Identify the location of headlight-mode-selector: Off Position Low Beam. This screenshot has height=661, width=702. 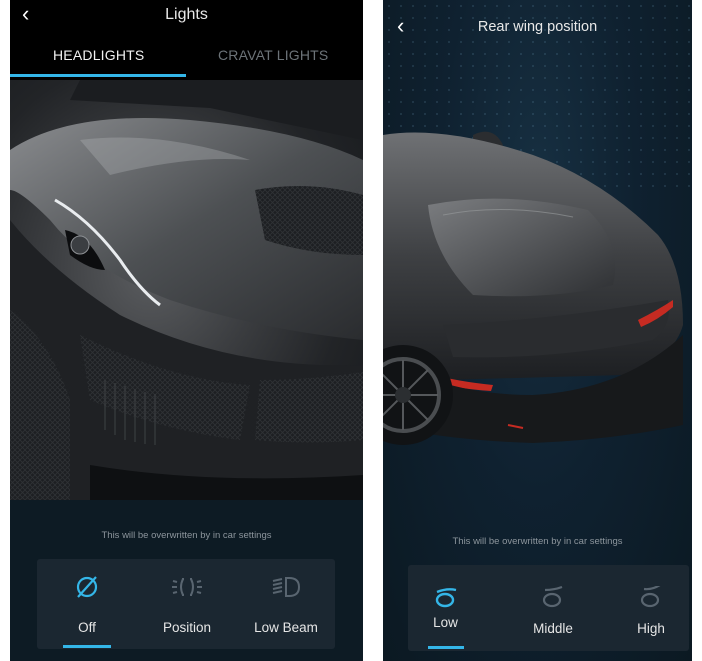
(186, 604).